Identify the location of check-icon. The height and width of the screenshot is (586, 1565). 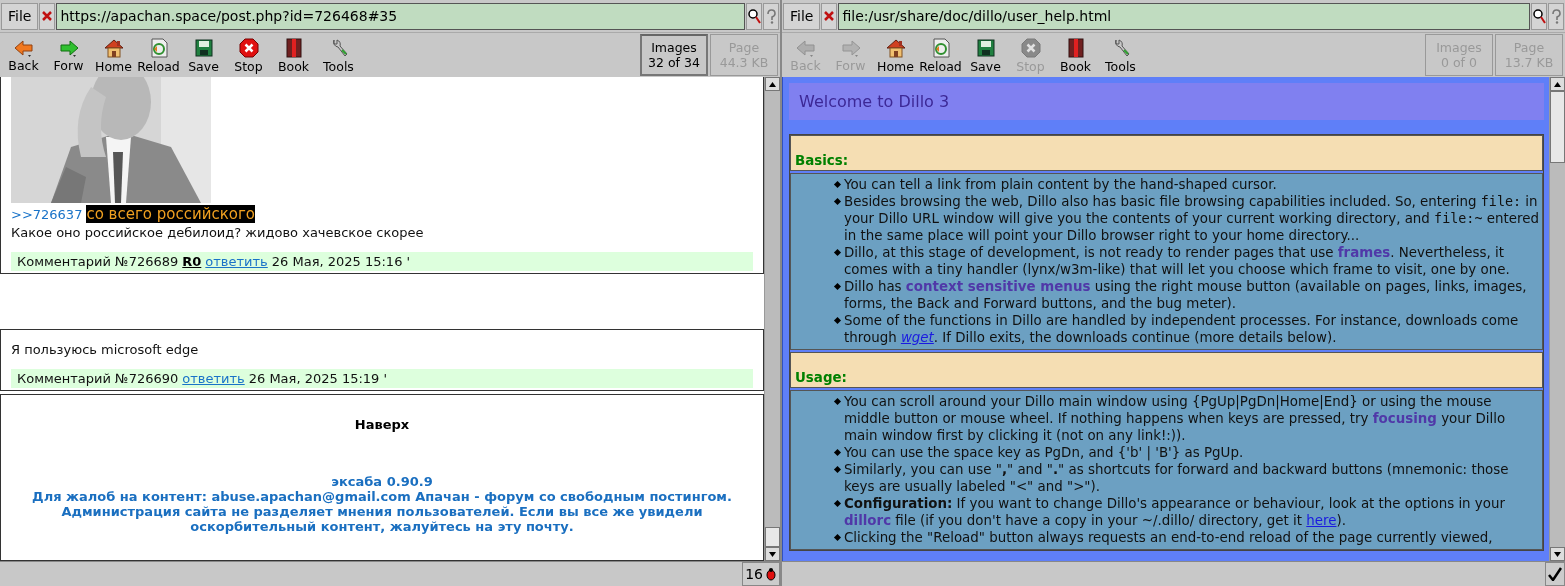
(1555, 574).